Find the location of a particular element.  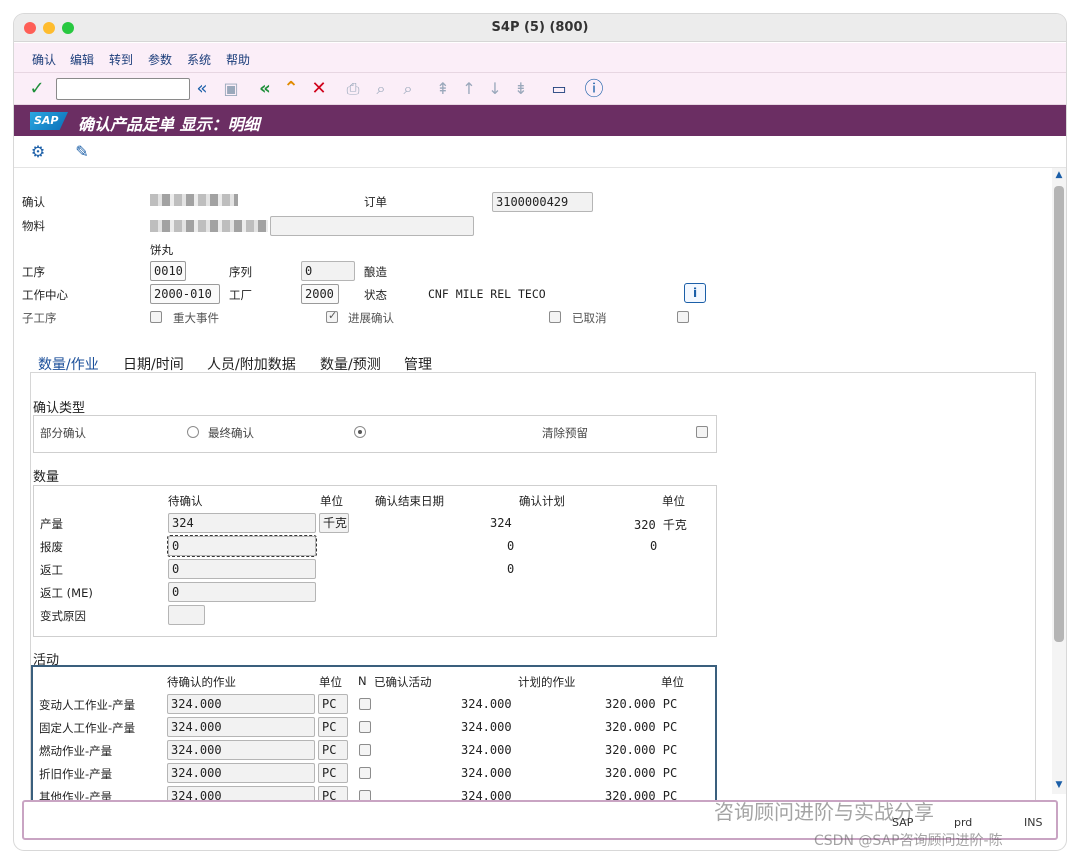

activity-4-confirmed: 324.000 is located at coordinates (486, 773).